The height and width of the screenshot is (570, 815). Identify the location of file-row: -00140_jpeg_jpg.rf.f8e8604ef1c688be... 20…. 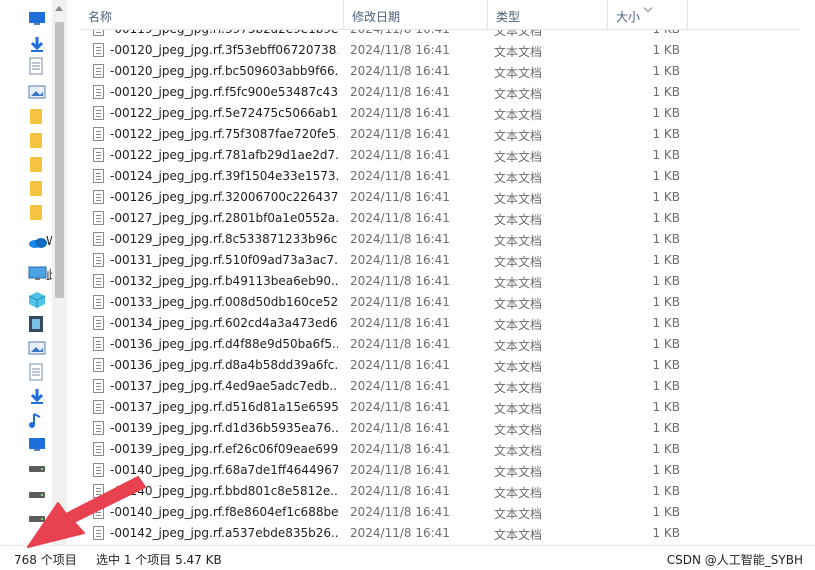
(447, 512).